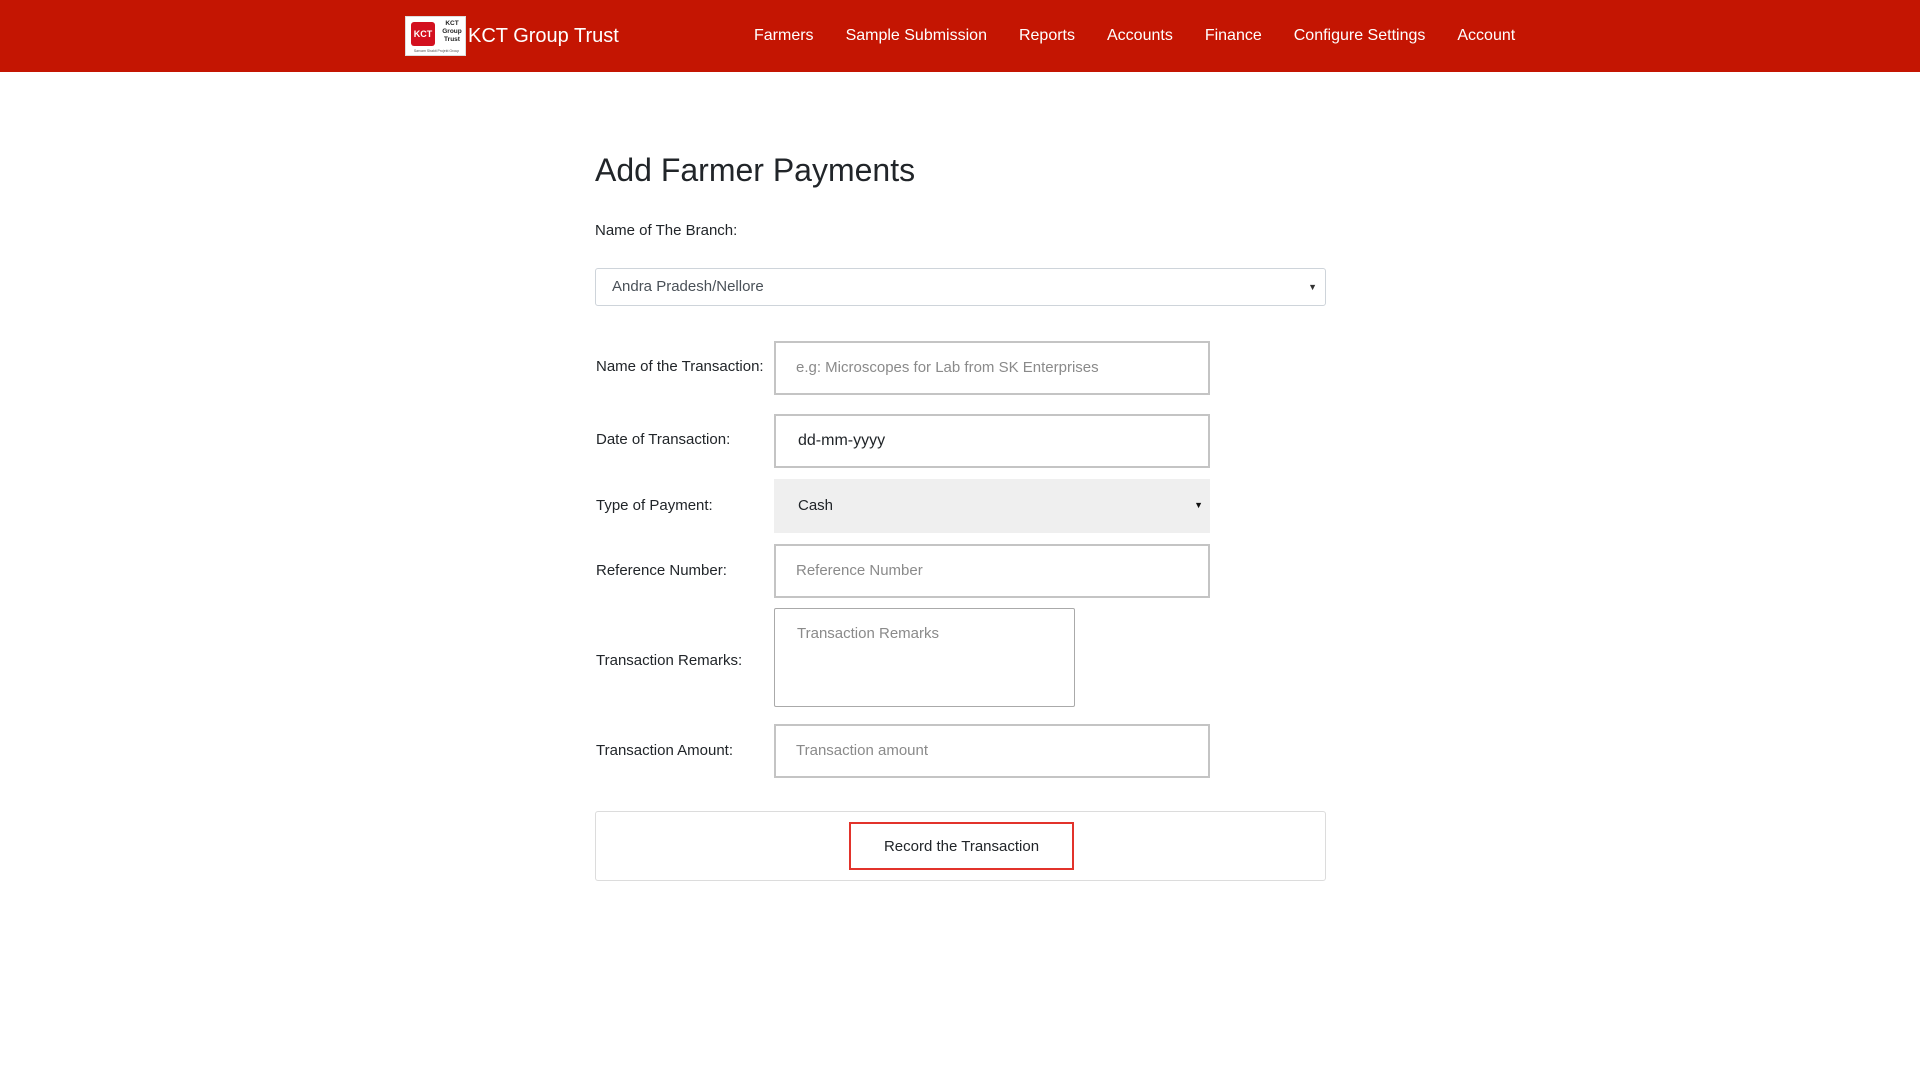 Image resolution: width=1920 pixels, height=1080 pixels. Describe the element at coordinates (784, 36) in the screenshot. I see `nav-item-farmers: Farmers` at that location.